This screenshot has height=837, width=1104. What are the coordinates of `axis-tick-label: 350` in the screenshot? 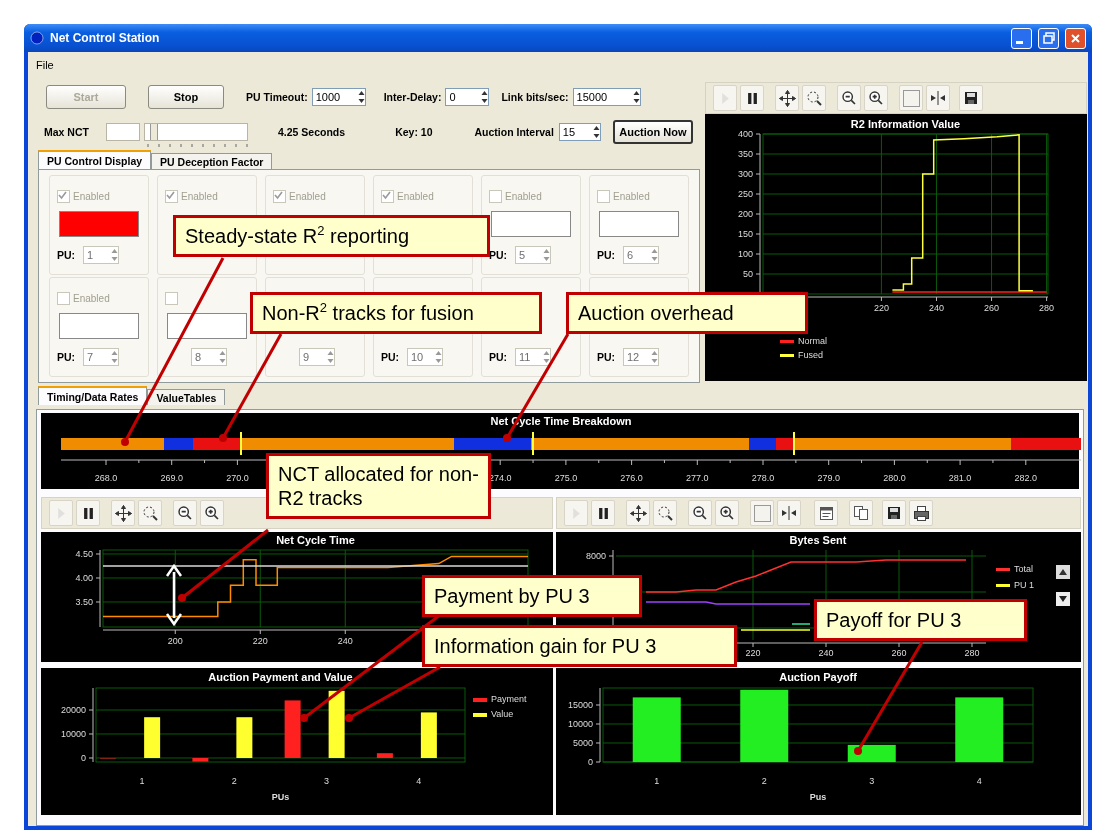 It's located at (745, 154).